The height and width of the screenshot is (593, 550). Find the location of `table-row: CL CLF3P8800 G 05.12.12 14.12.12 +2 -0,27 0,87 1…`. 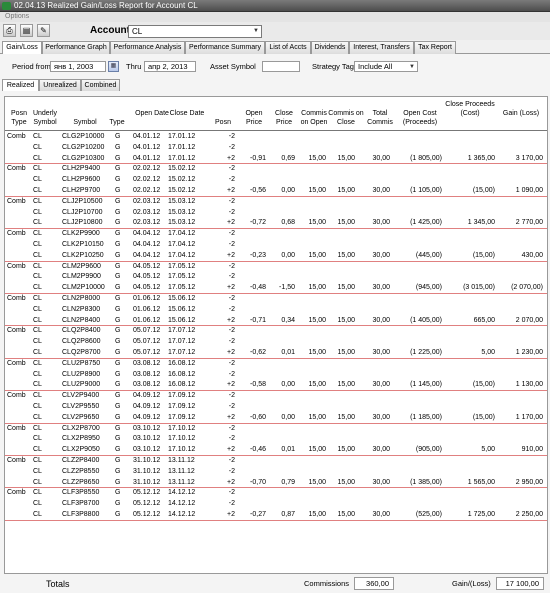

table-row: CL CLF3P8800 G 05.12.12 14.12.12 +2 -0,27 0,87 1… is located at coordinates (276, 515).